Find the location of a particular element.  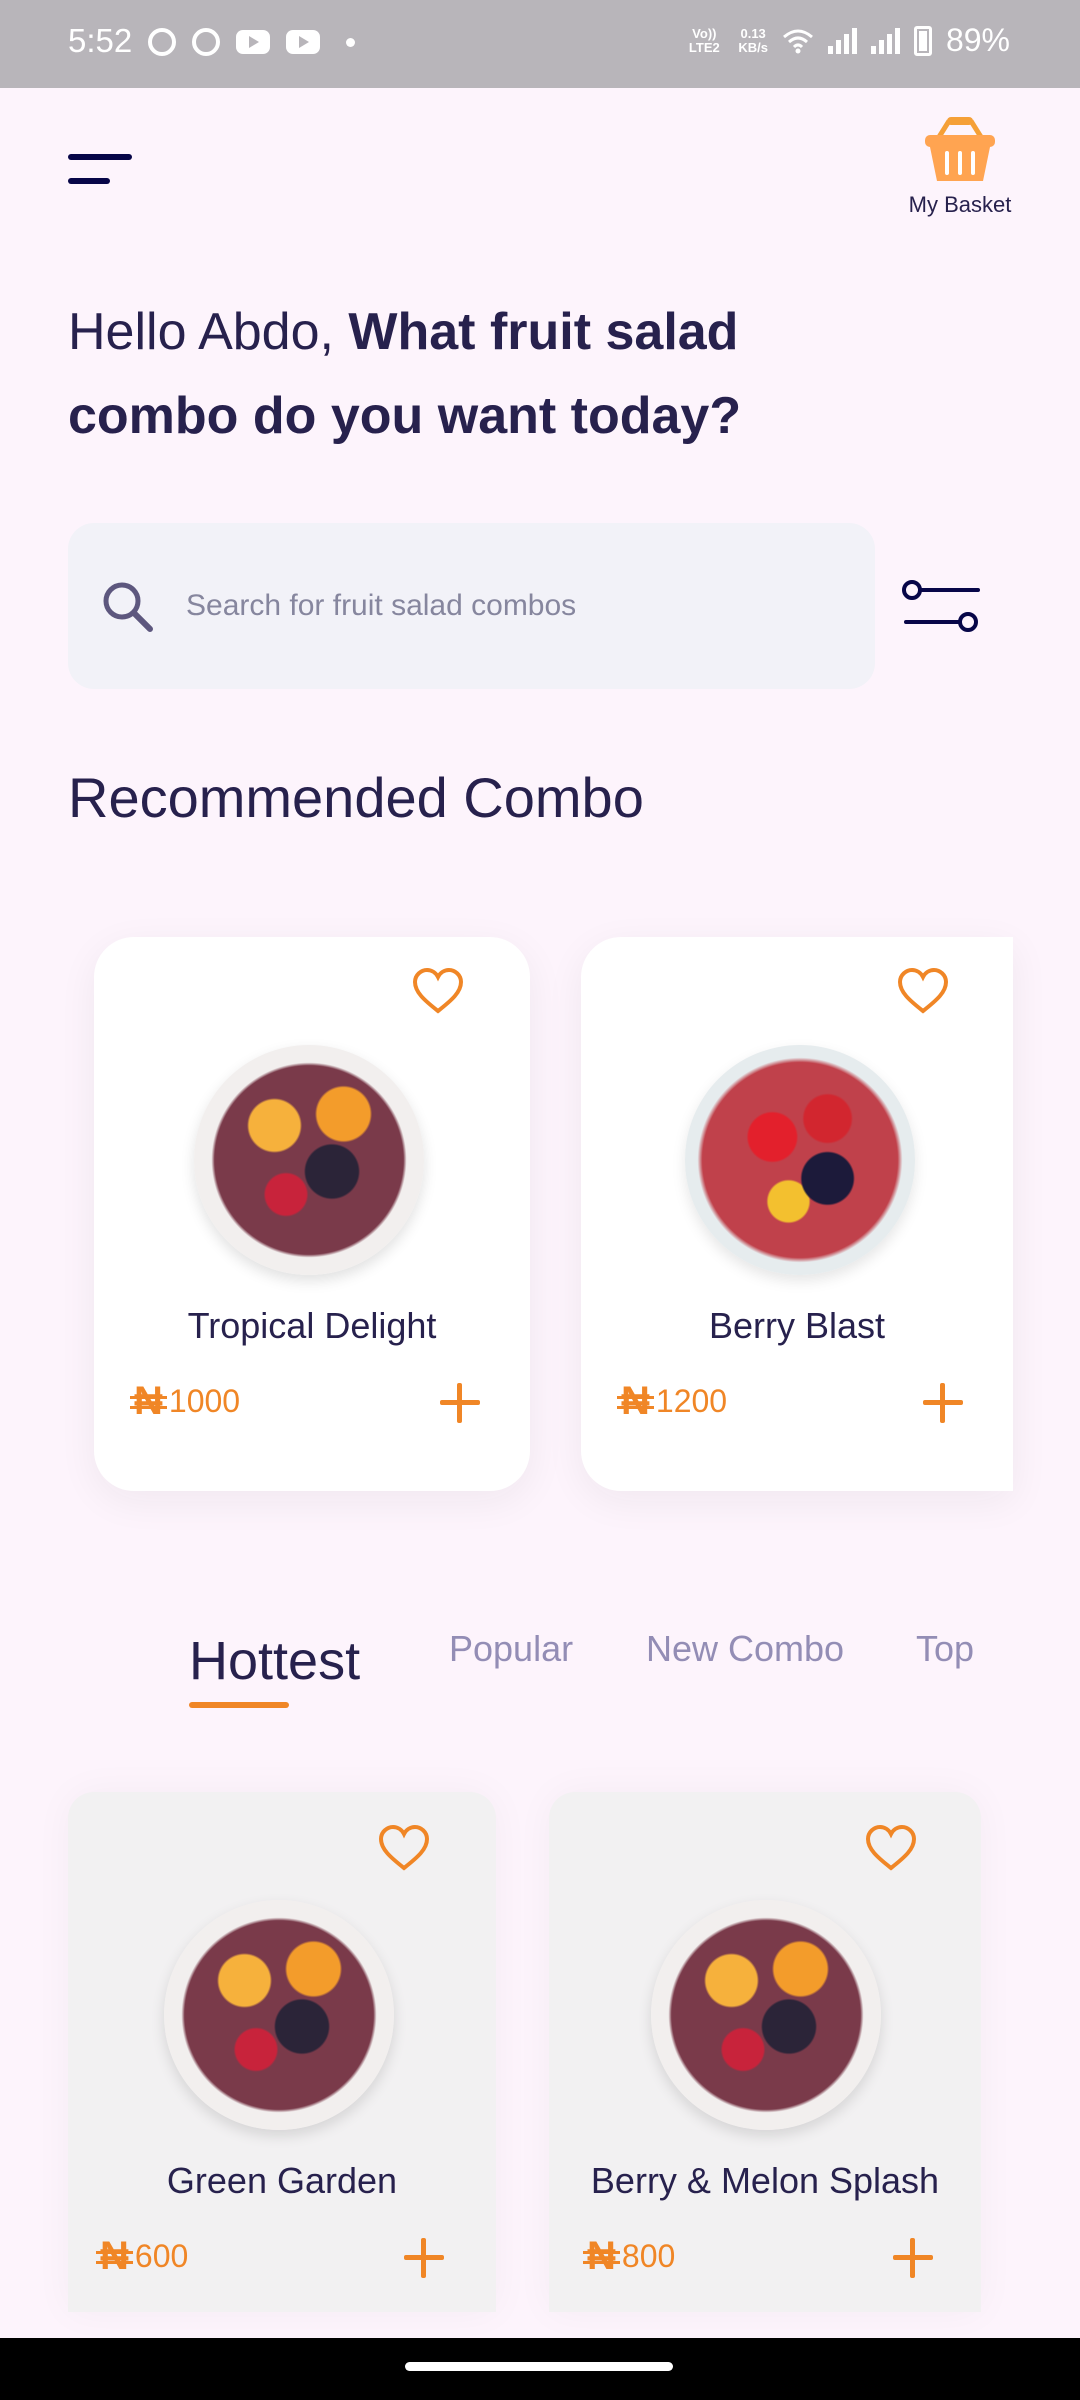

combo-price: ₦ 600 is located at coordinates (142, 2256).